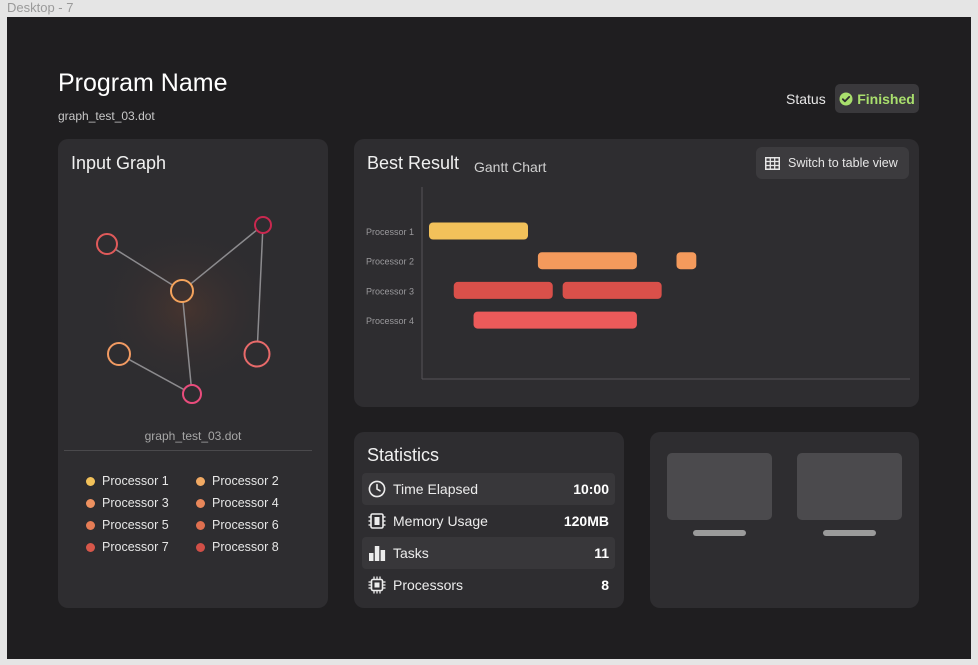 This screenshot has width=978, height=665. Describe the element at coordinates (601, 553) in the screenshot. I see `stat-value: 11` at that location.